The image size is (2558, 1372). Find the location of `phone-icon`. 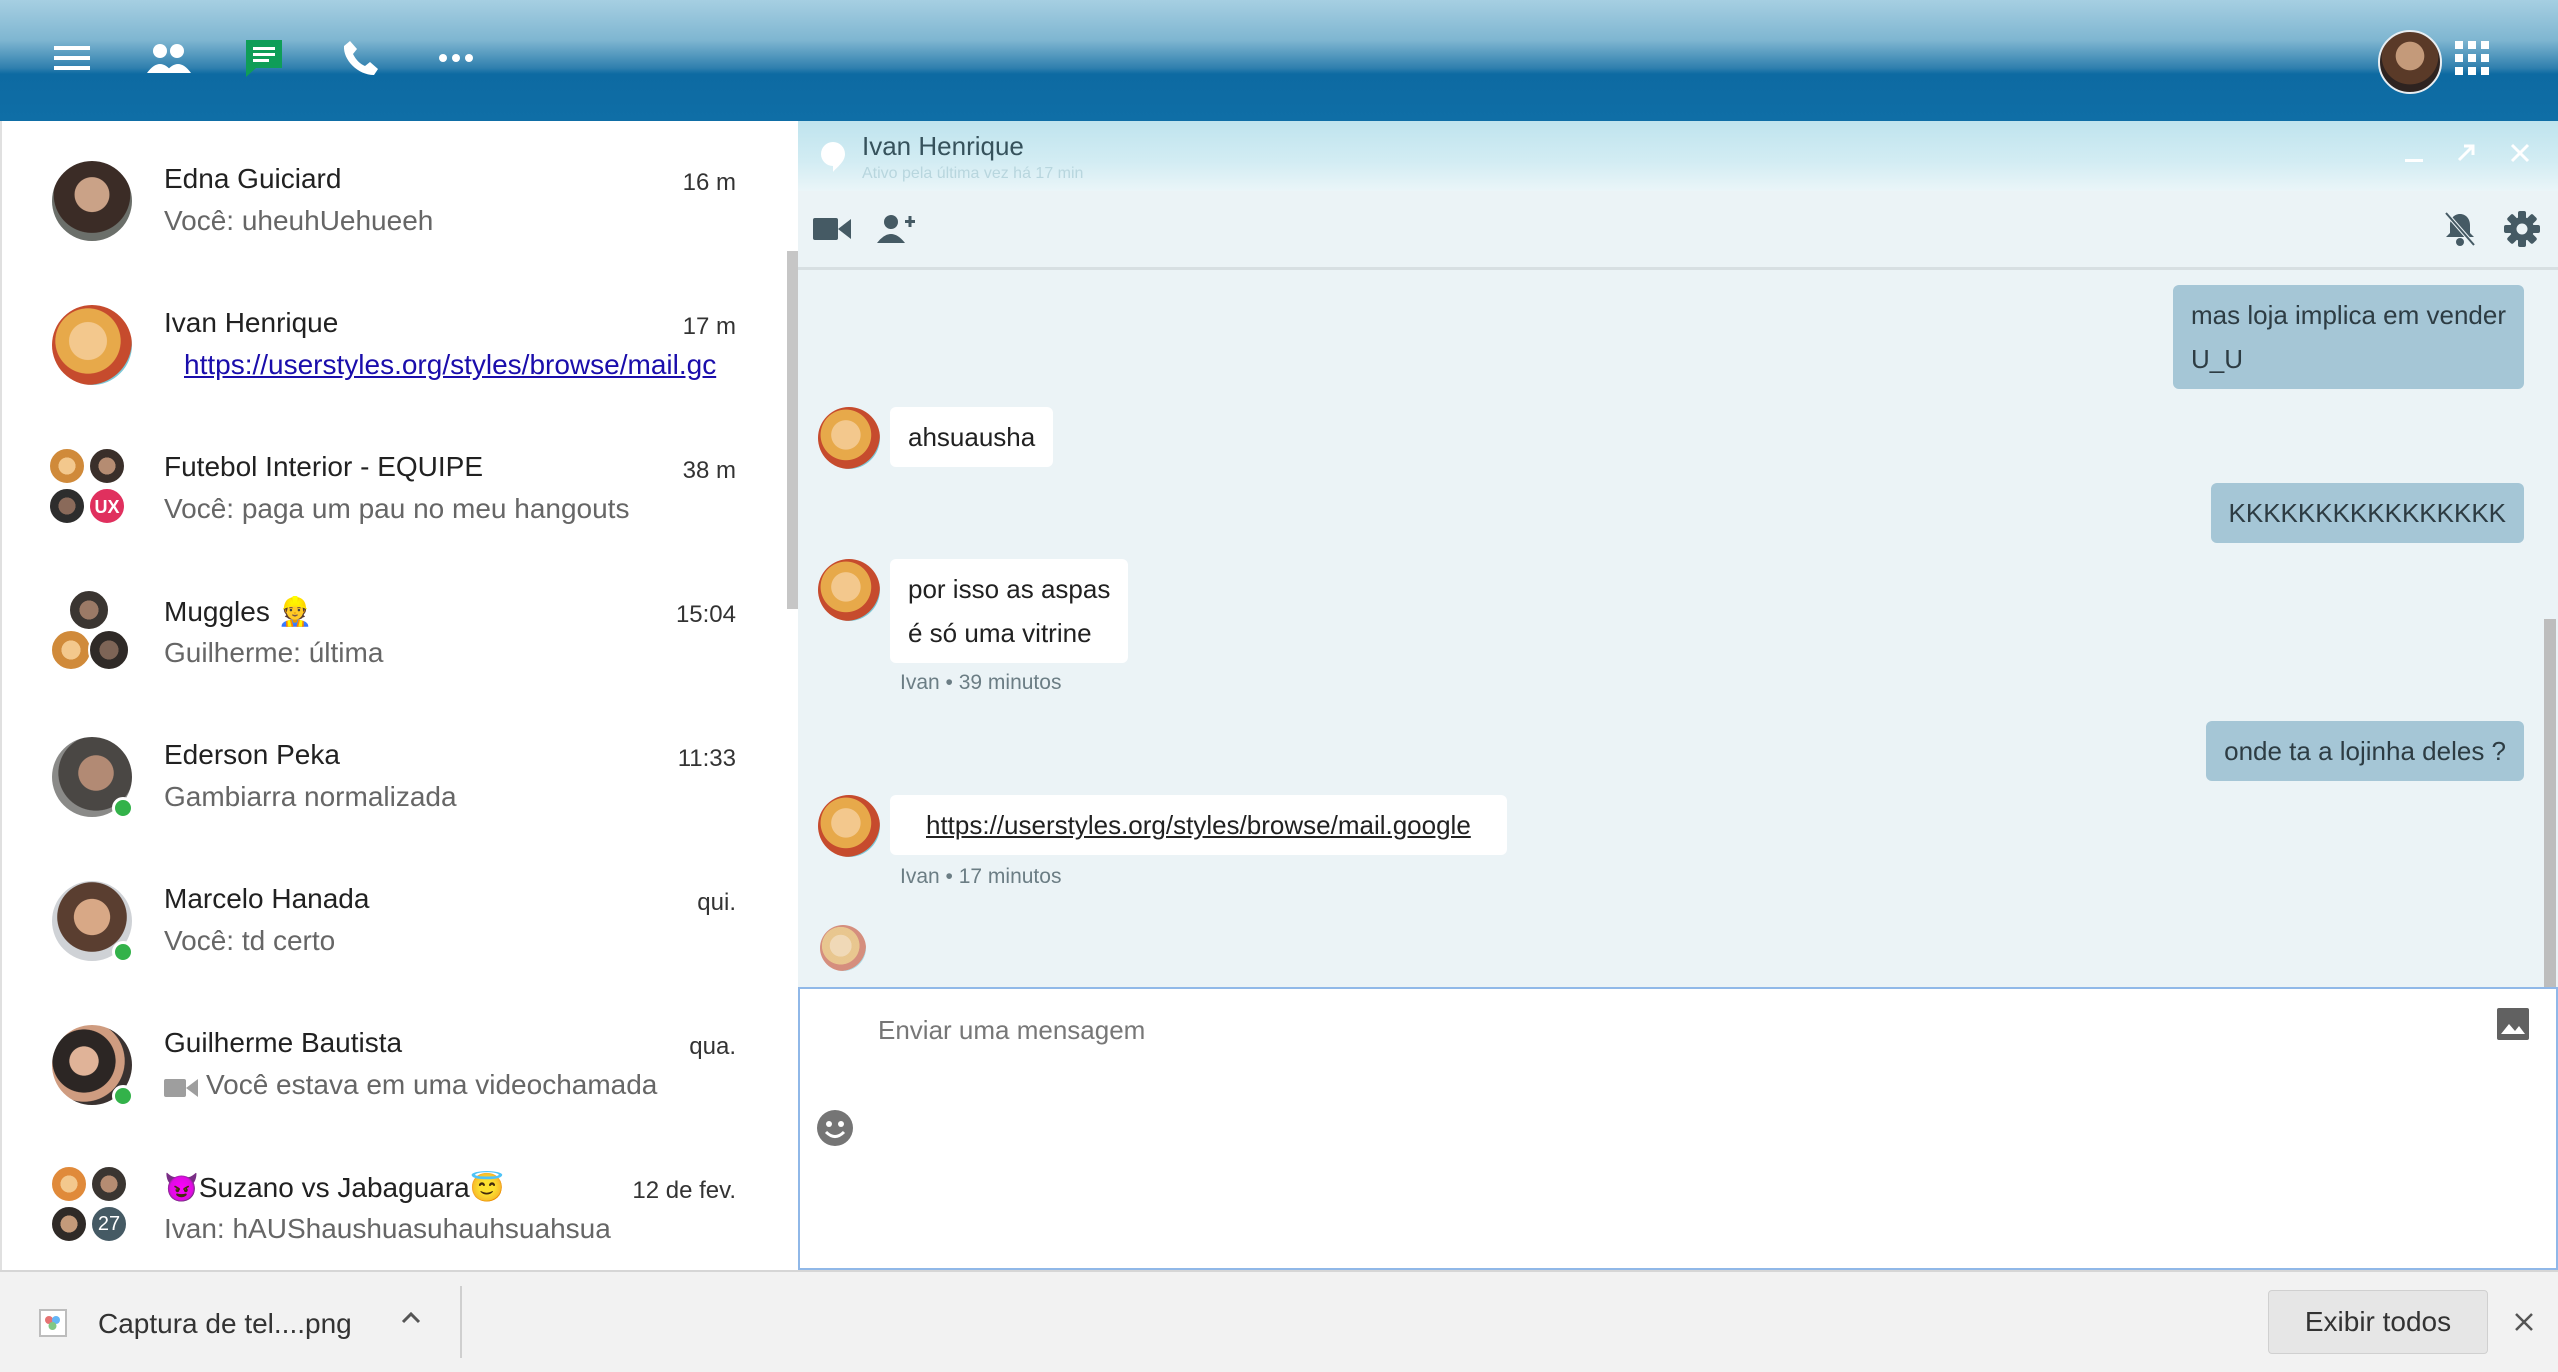

phone-icon is located at coordinates (360, 58).